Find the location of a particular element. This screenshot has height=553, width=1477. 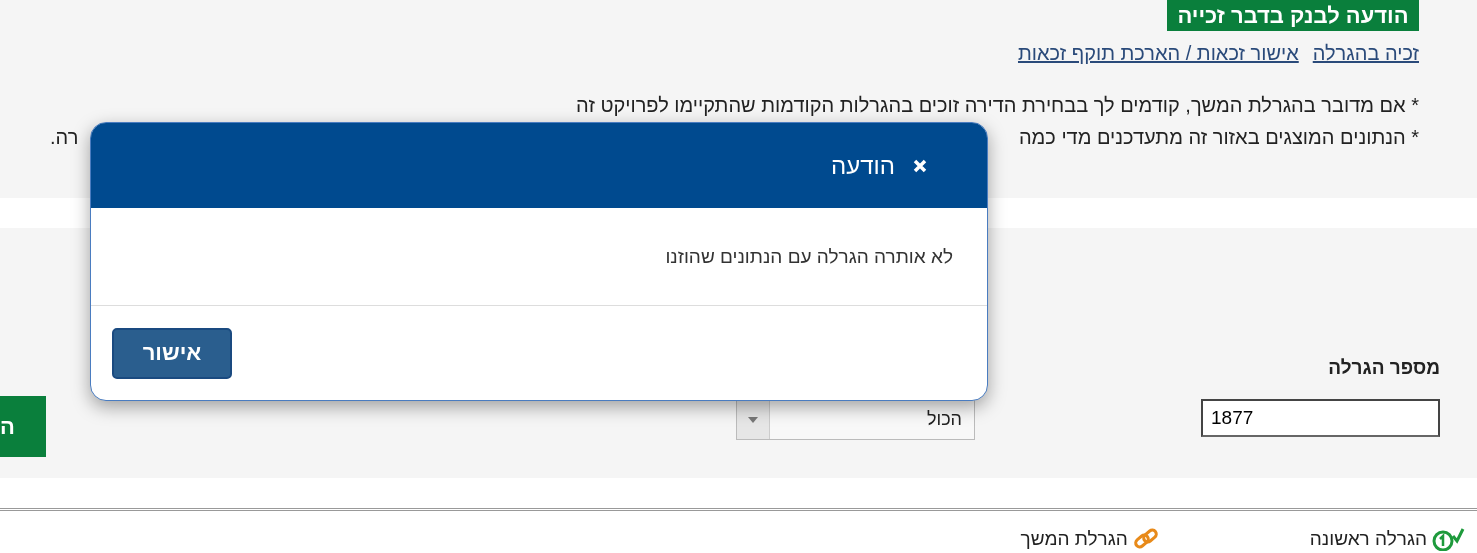

caret-icon is located at coordinates (753, 419).